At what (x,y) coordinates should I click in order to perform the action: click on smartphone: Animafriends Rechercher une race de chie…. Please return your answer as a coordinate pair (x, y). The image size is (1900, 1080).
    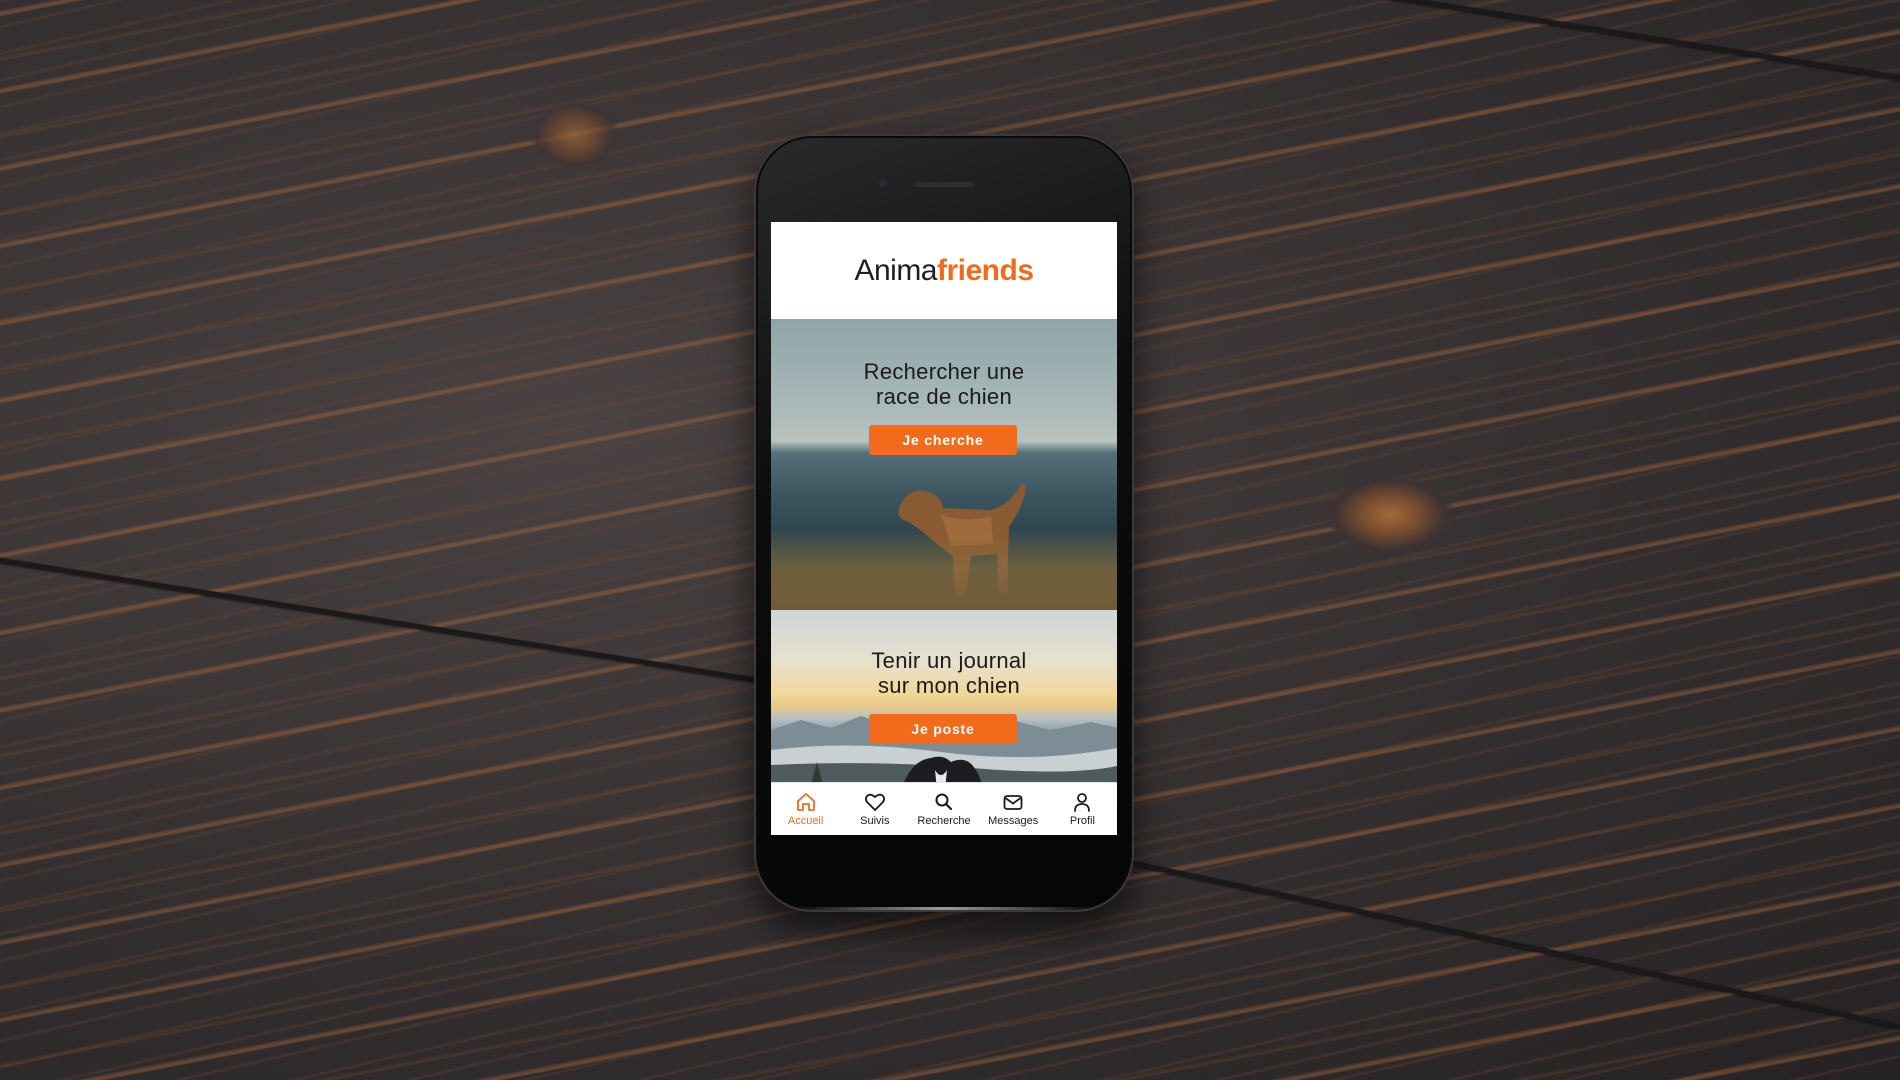
    Looking at the image, I should click on (944, 523).